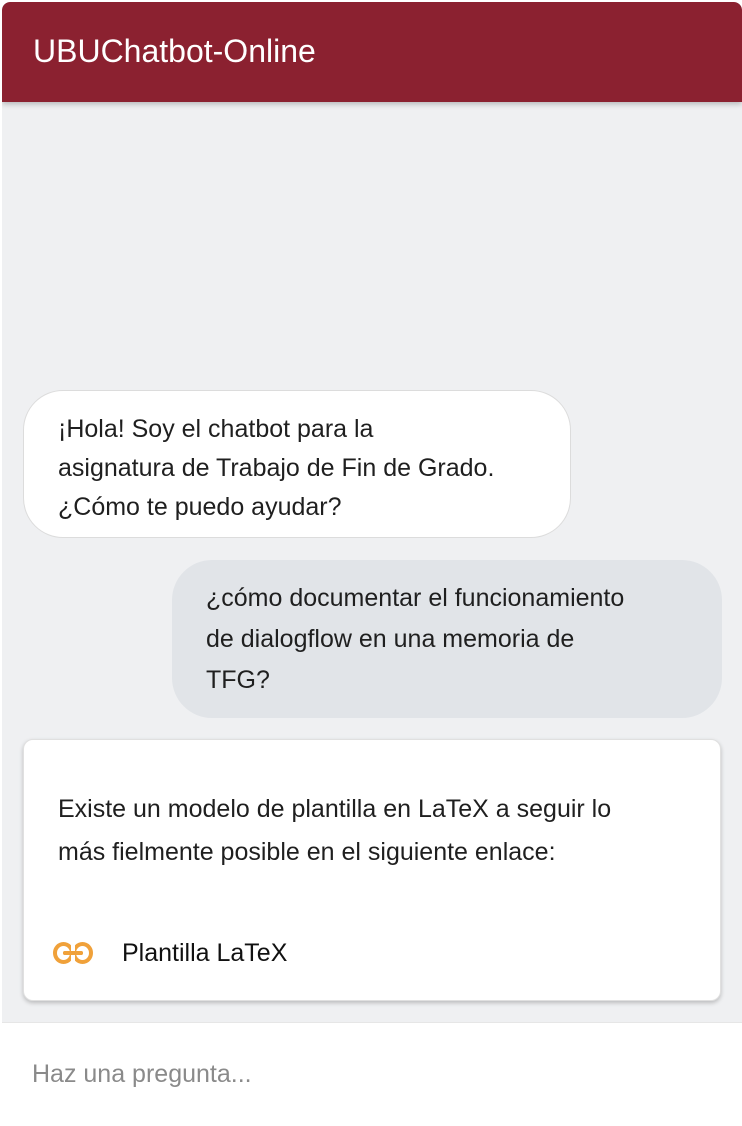 The width and height of the screenshot is (742, 1126). What do you see at coordinates (367, 1074) in the screenshot?
I see `question-input` at bounding box center [367, 1074].